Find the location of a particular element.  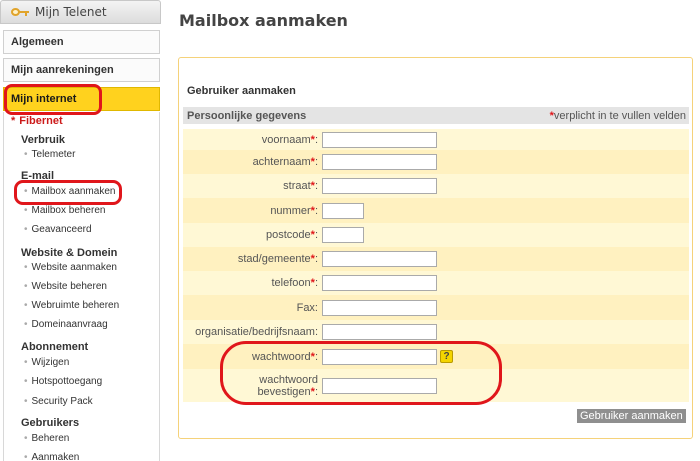

row-wachtwoord: wachtwoord*: ? is located at coordinates (436, 356).